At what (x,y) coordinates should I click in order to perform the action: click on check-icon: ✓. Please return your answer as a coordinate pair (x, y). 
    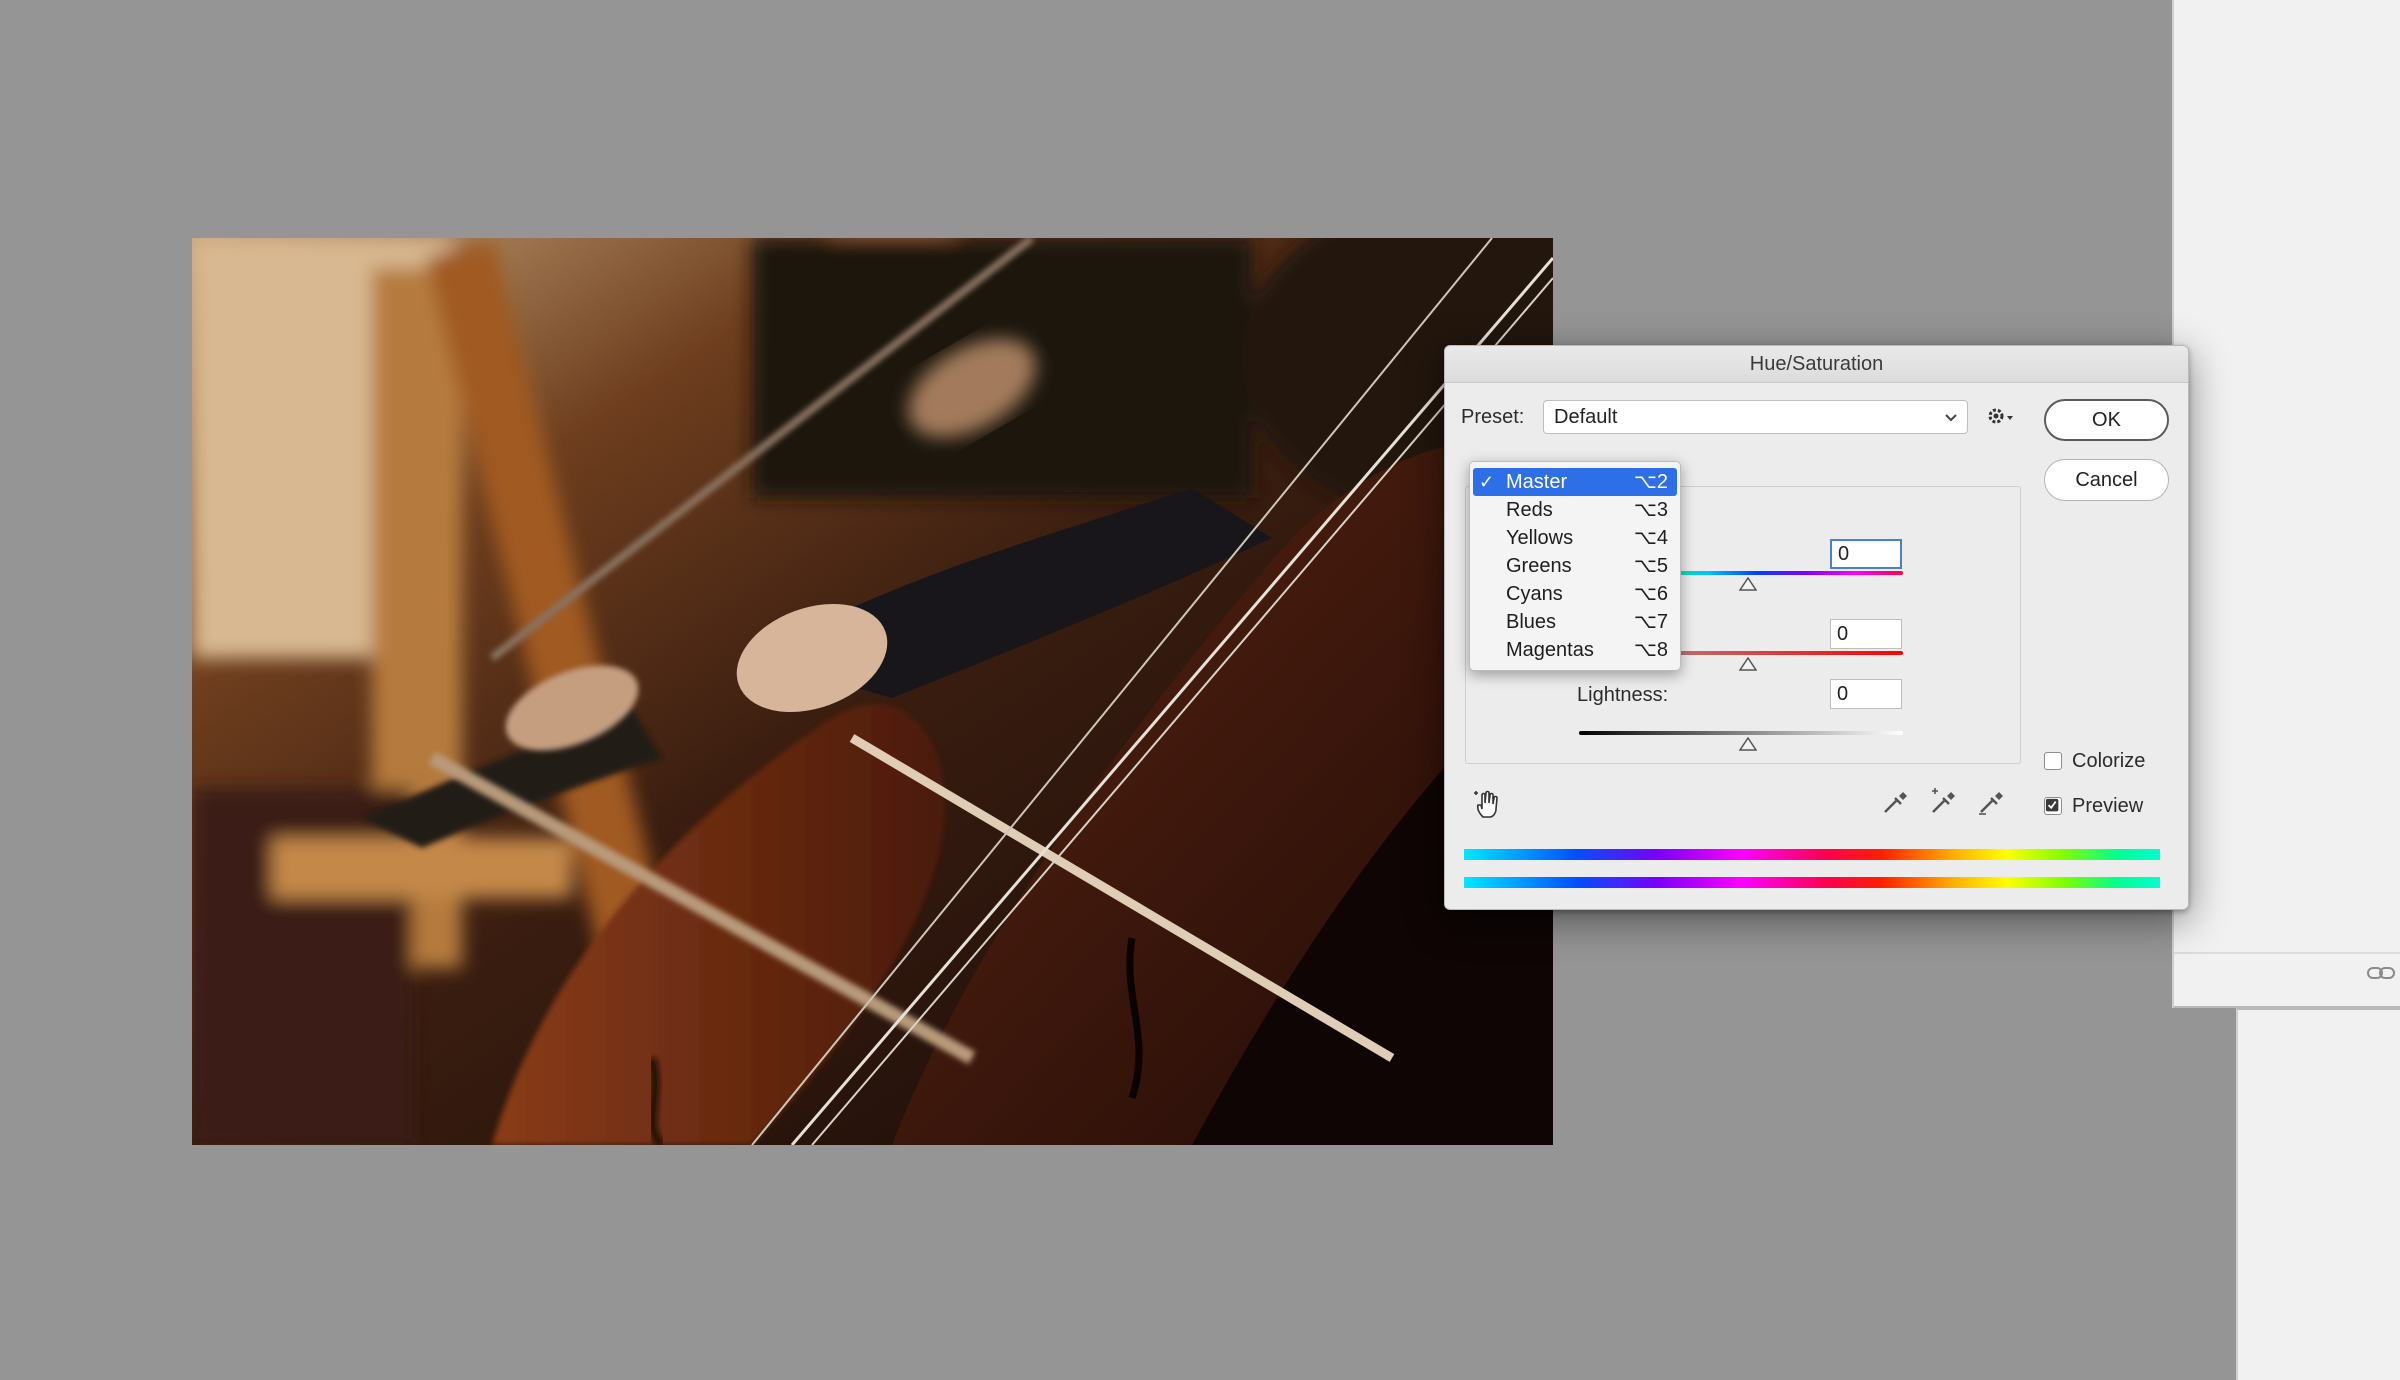
    Looking at the image, I should click on (1487, 482).